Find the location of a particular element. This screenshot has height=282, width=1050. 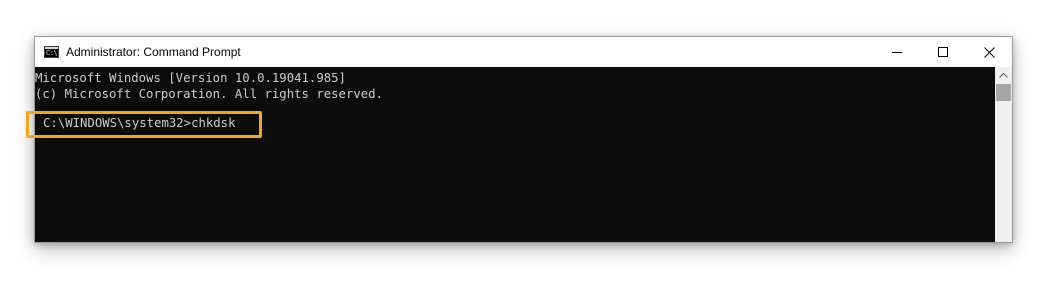

title-bar: C:\ Administrator: Command Prompt is located at coordinates (523, 52).